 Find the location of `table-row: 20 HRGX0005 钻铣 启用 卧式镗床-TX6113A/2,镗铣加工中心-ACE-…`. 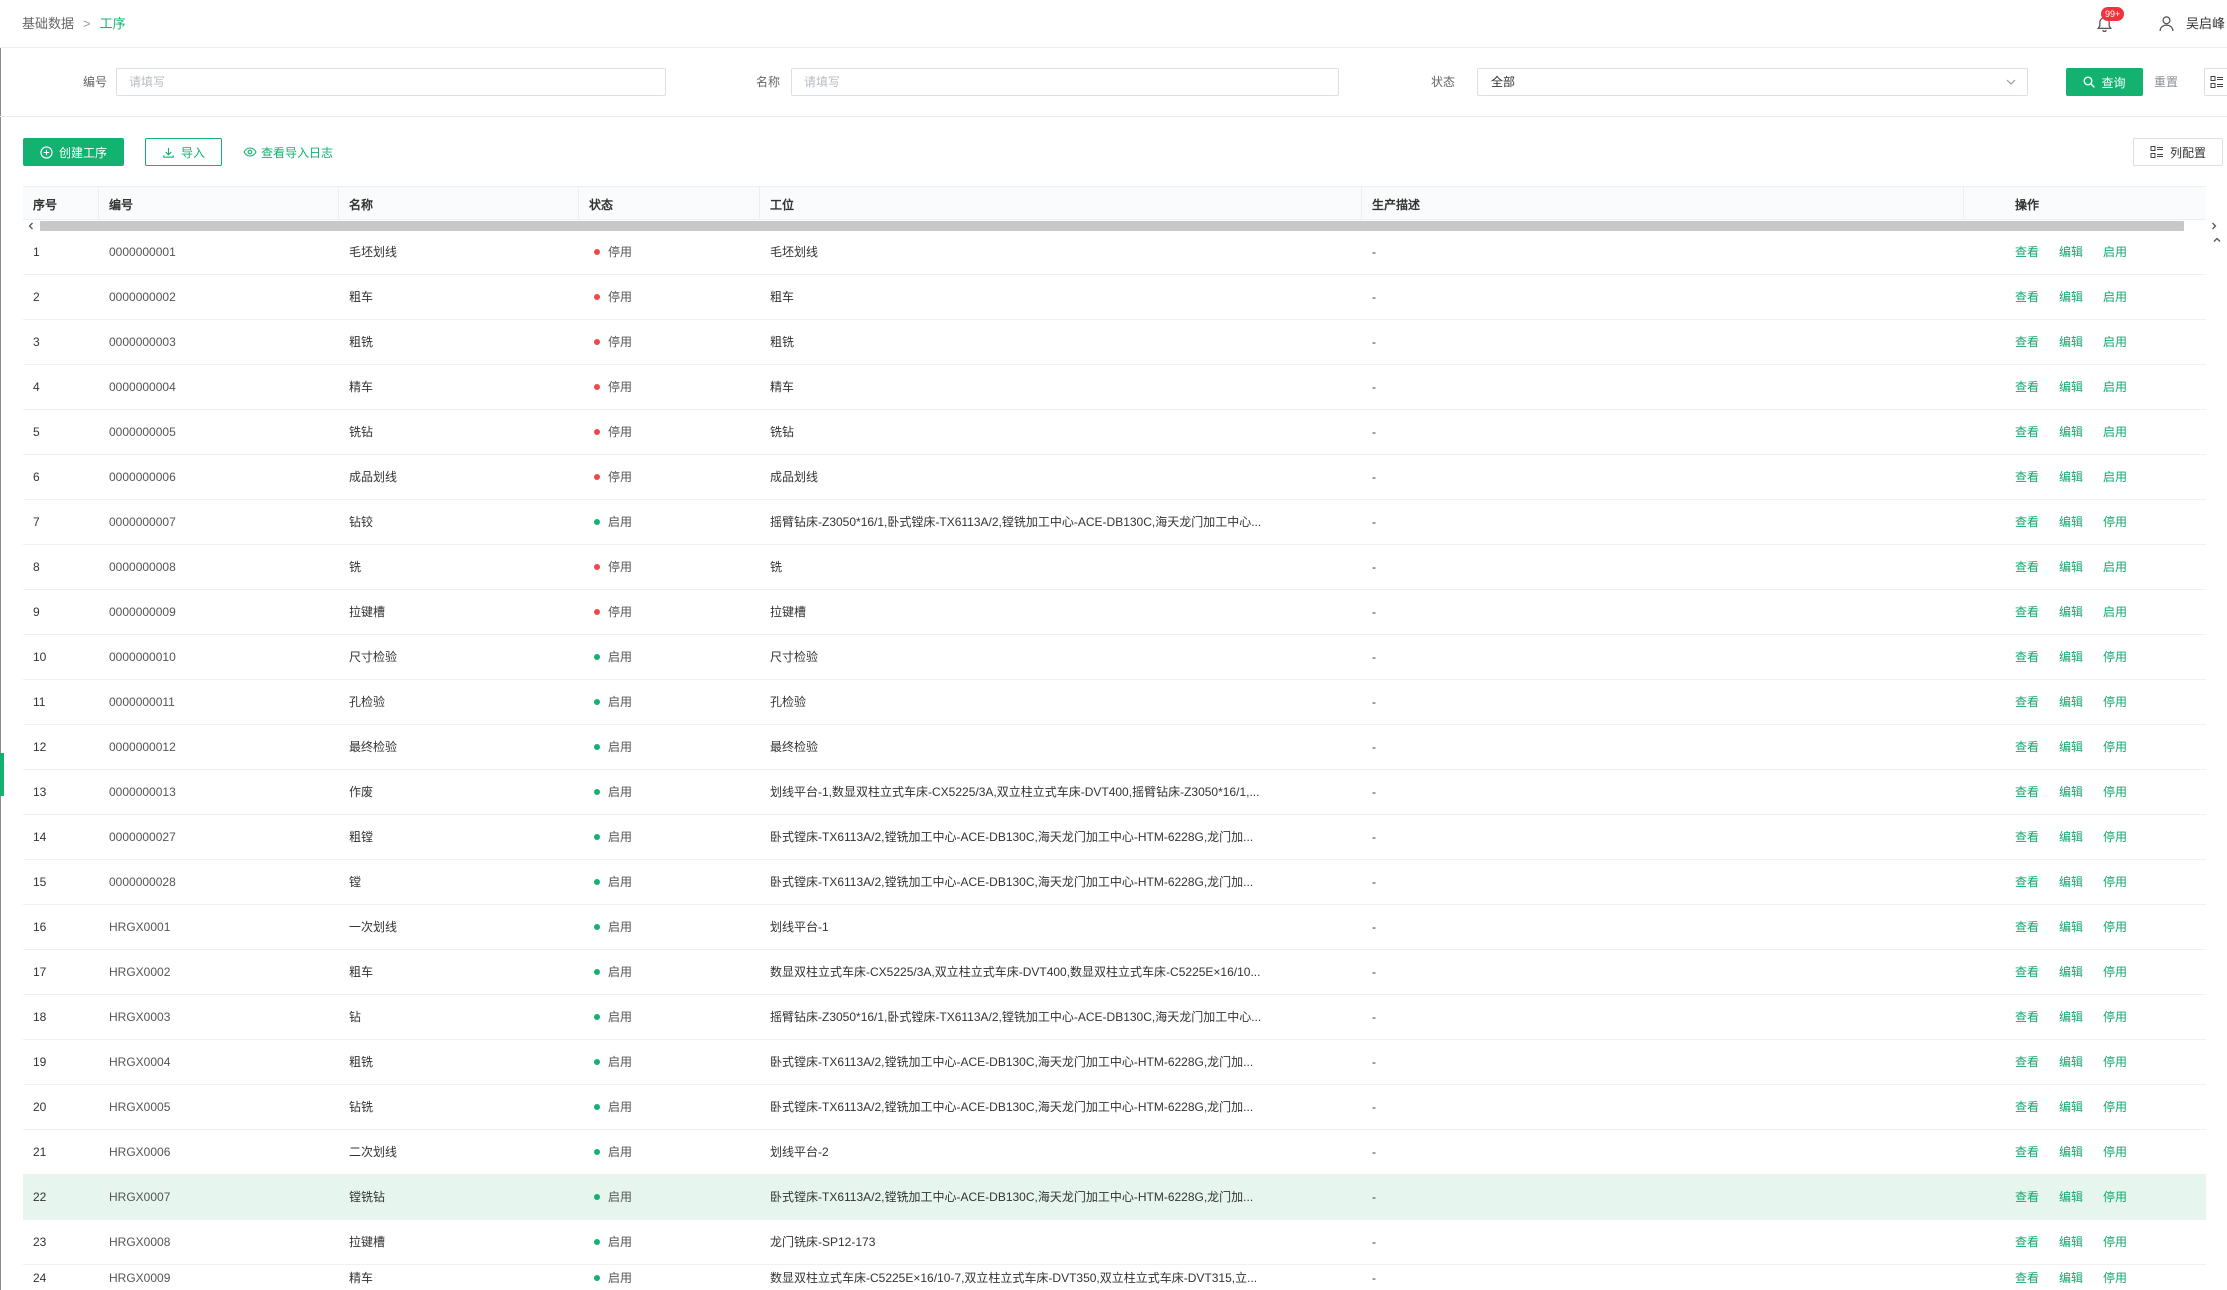

table-row: 20 HRGX0005 钻铣 启用 卧式镗床-TX6113A/2,镗铣加工中心-ACE-… is located at coordinates (1114, 1107).